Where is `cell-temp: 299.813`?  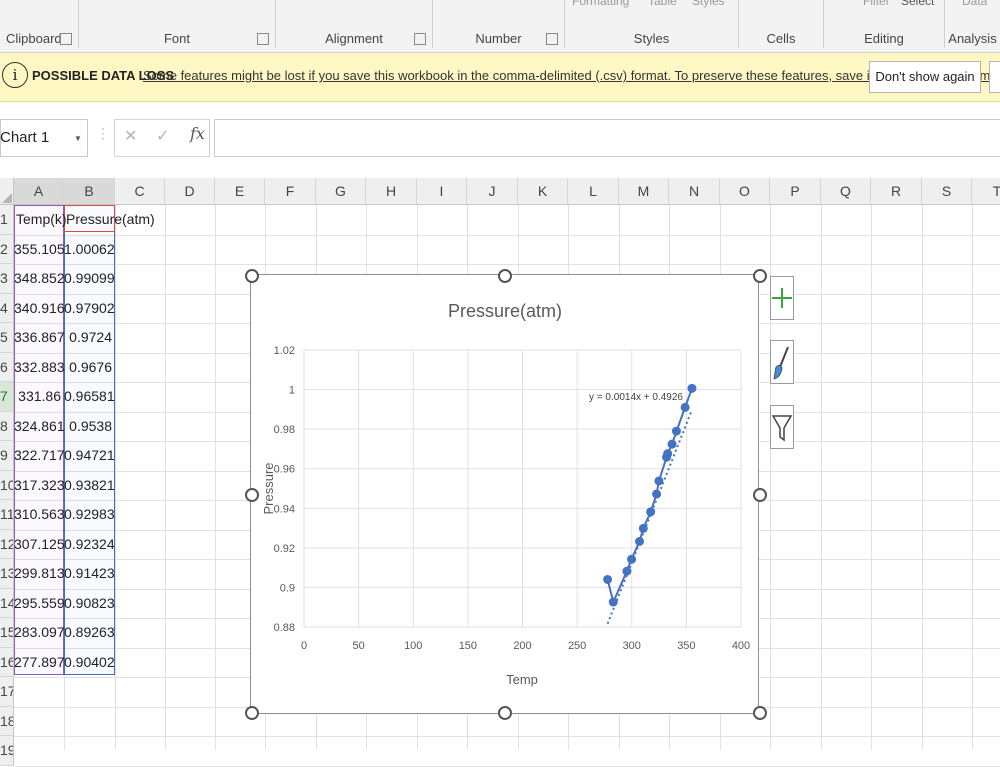
cell-temp: 299.813 is located at coordinates (39, 573).